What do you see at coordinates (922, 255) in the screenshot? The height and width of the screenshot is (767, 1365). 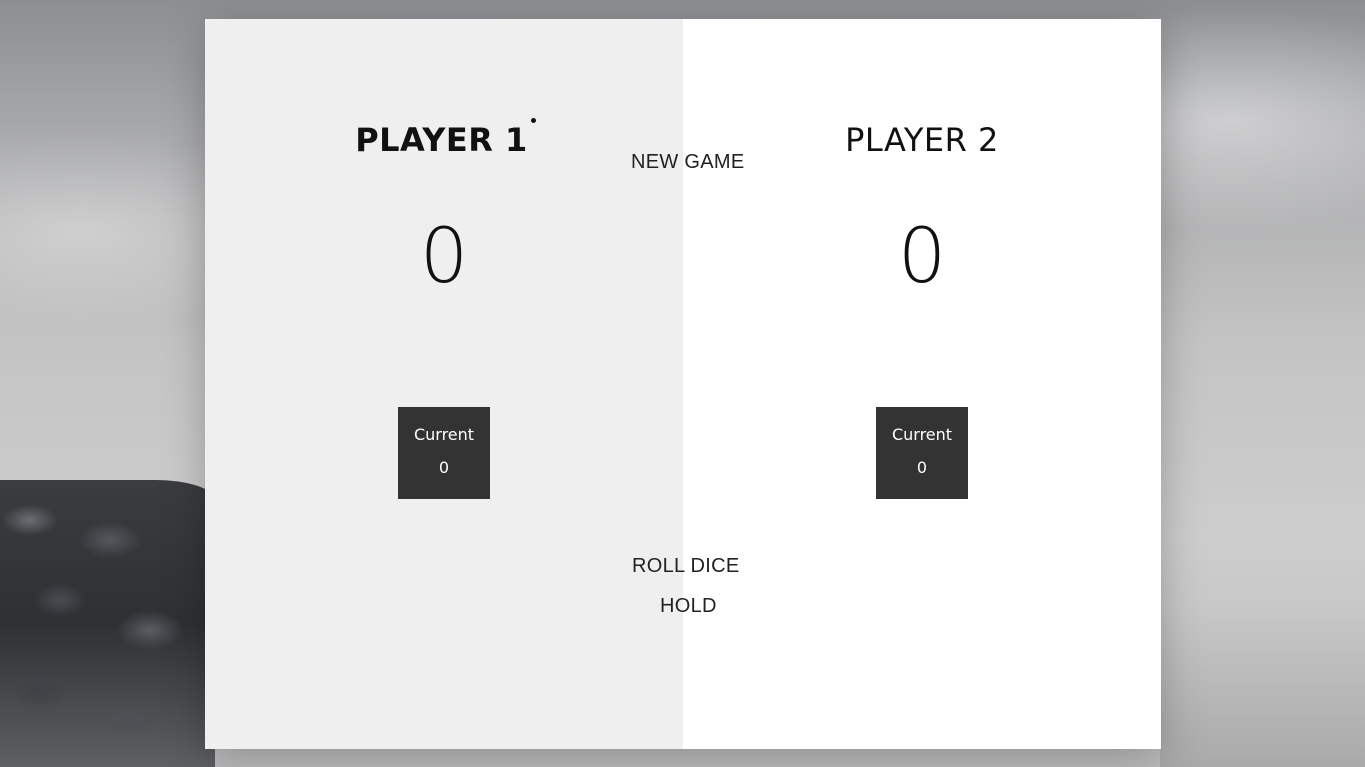 I see `player-2-score: 0` at bounding box center [922, 255].